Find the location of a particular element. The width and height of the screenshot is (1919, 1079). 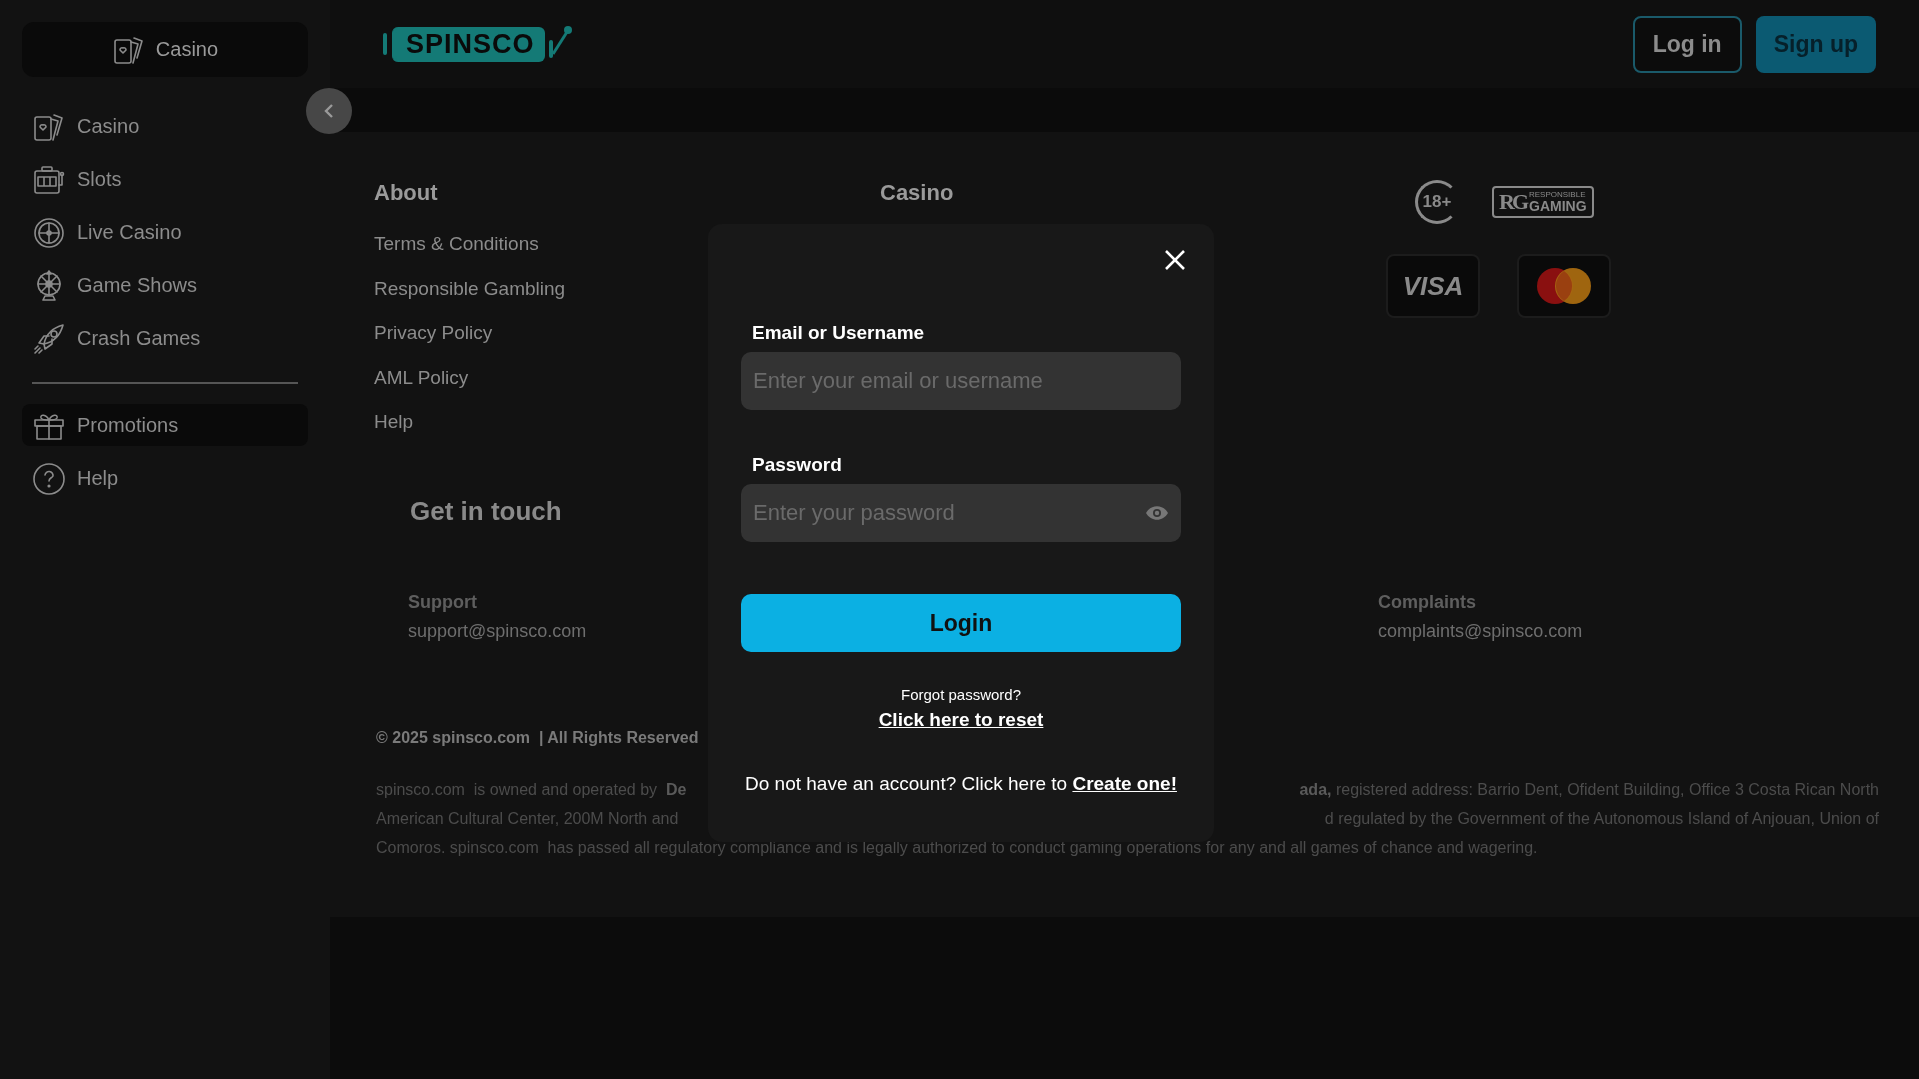

legal-text: American Cultural Center, 200M North and is located at coordinates (527, 819).